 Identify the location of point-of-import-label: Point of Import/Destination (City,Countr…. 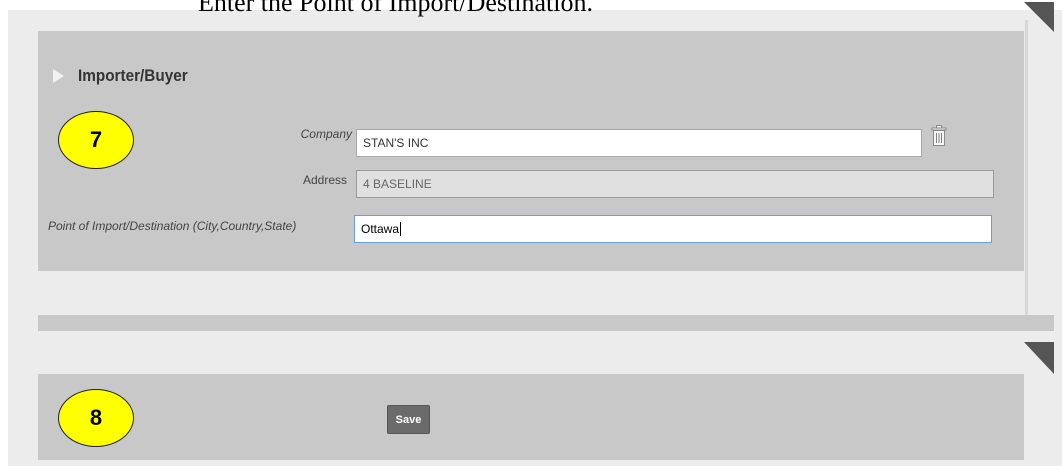
(172, 226).